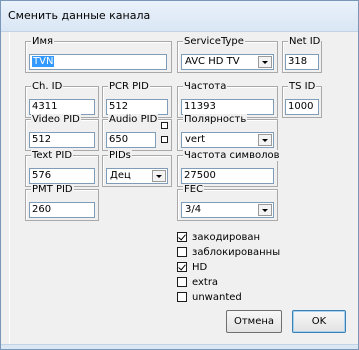 The image size is (359, 350). Describe the element at coordinates (62, 210) in the screenshot. I see `pmt-pid-field: 260` at that location.